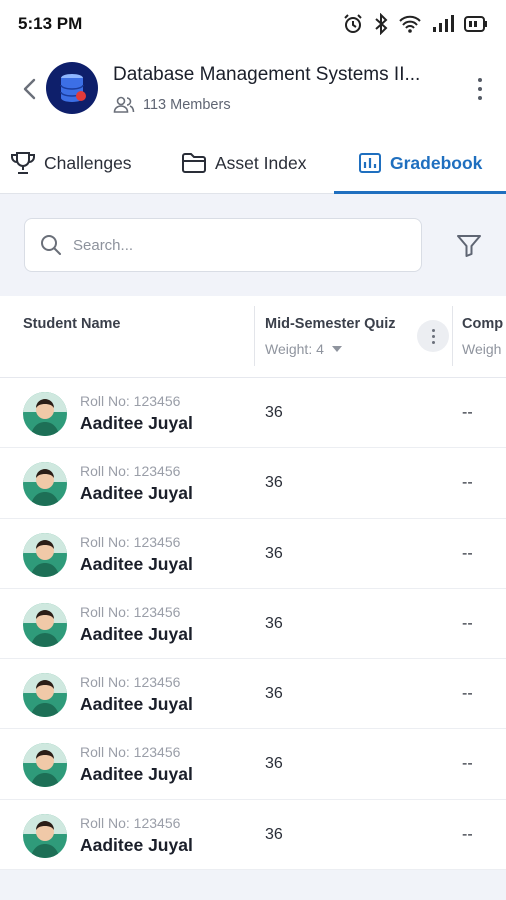  What do you see at coordinates (72, 324) in the screenshot?
I see `column-header-student: Student Name` at bounding box center [72, 324].